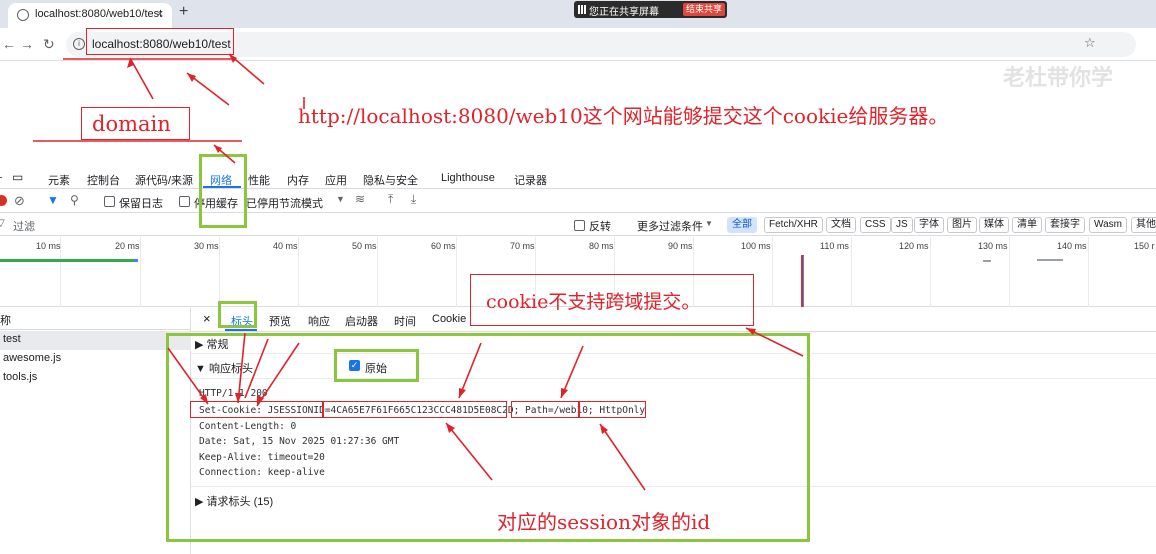 This screenshot has height=554, width=1156. Describe the element at coordinates (875, 225) in the screenshot. I see `chip-css: CSS` at that location.